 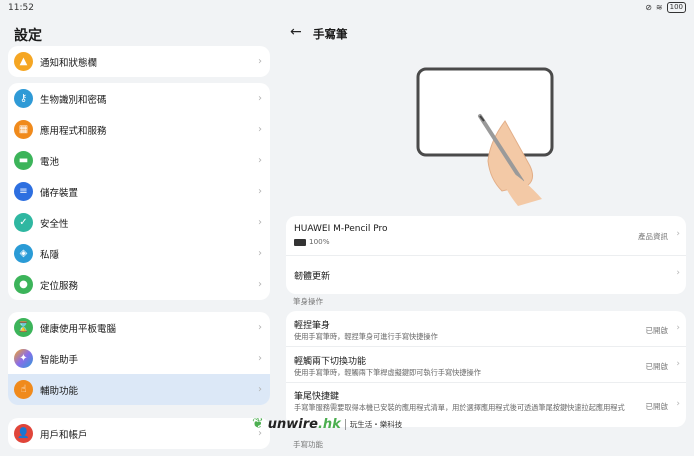 I want to click on sidebar-item-label: 用戶和帳戶, so click(x=64, y=435).